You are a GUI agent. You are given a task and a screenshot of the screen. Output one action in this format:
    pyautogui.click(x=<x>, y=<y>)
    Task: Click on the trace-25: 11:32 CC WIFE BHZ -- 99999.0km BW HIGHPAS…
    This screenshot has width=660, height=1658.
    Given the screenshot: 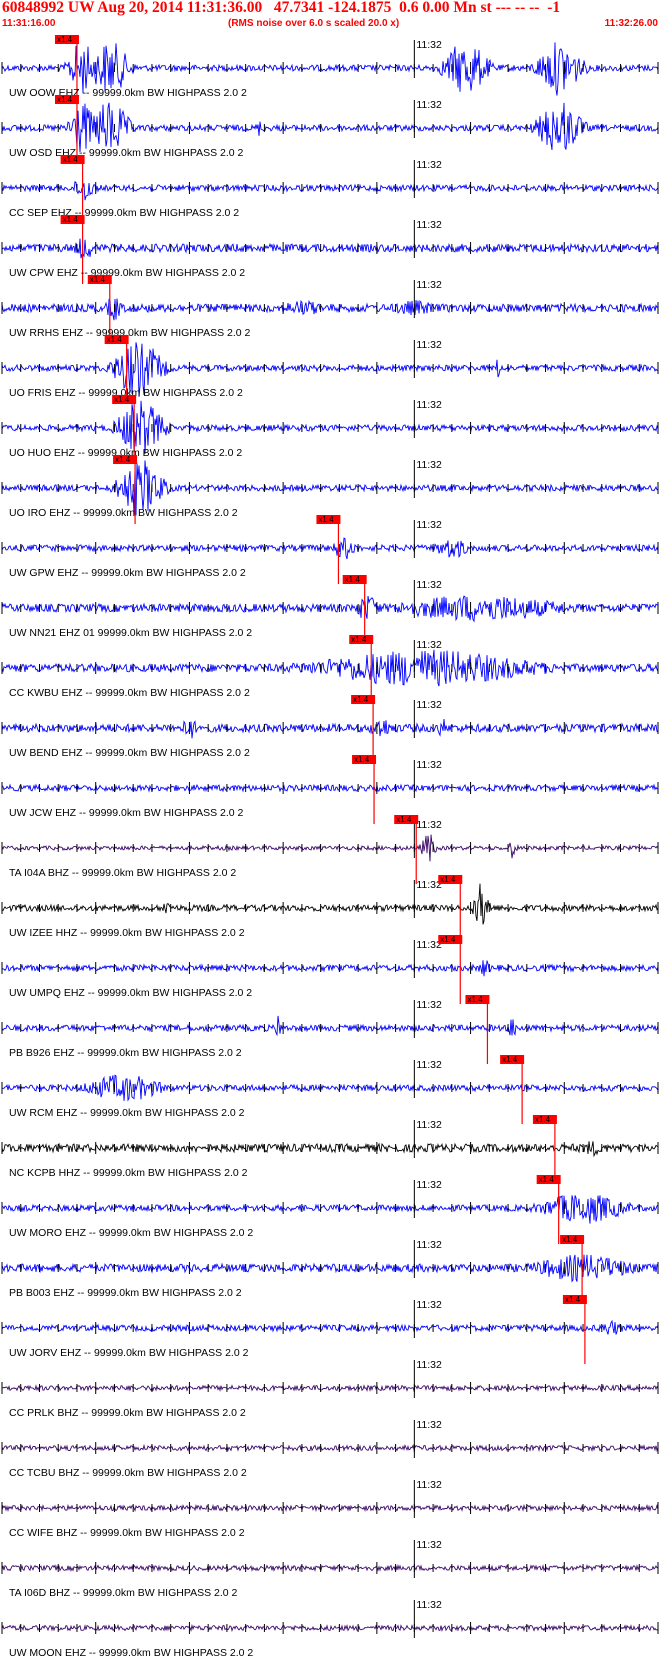 What is the action you would take?
    pyautogui.click(x=330, y=1509)
    